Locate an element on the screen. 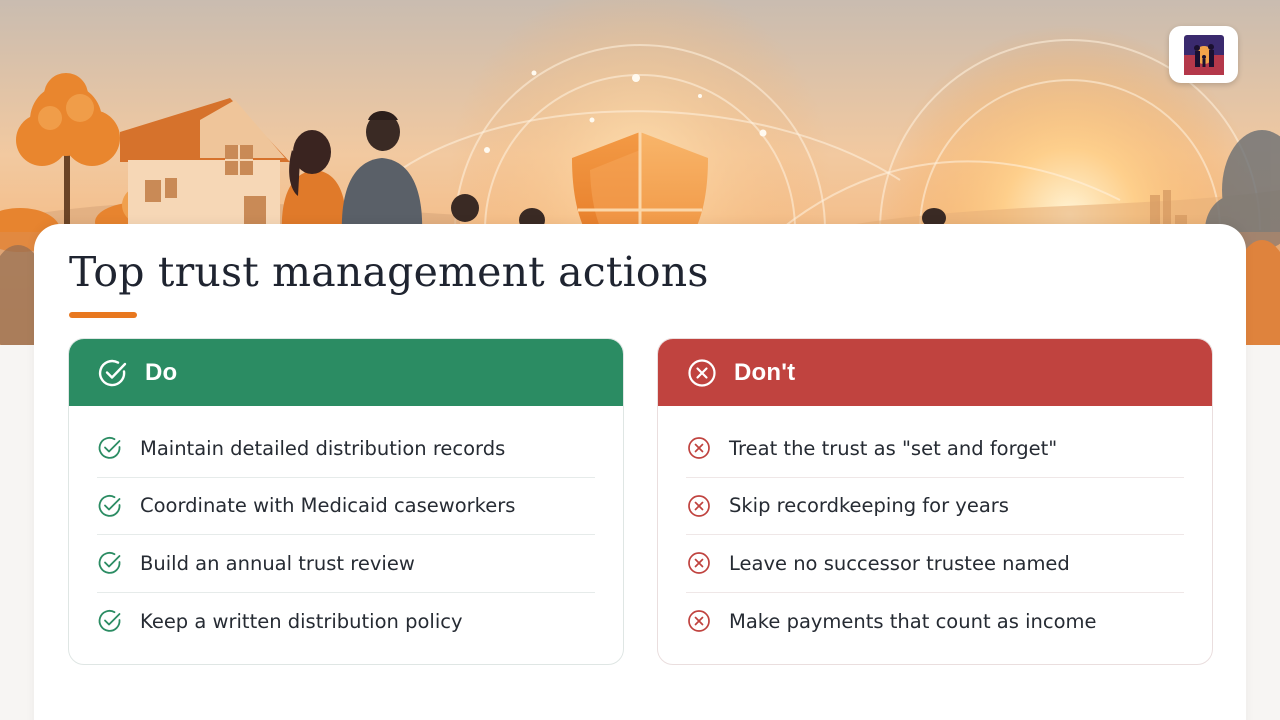  list-item: Skip recordkeeping for years is located at coordinates (935, 506).